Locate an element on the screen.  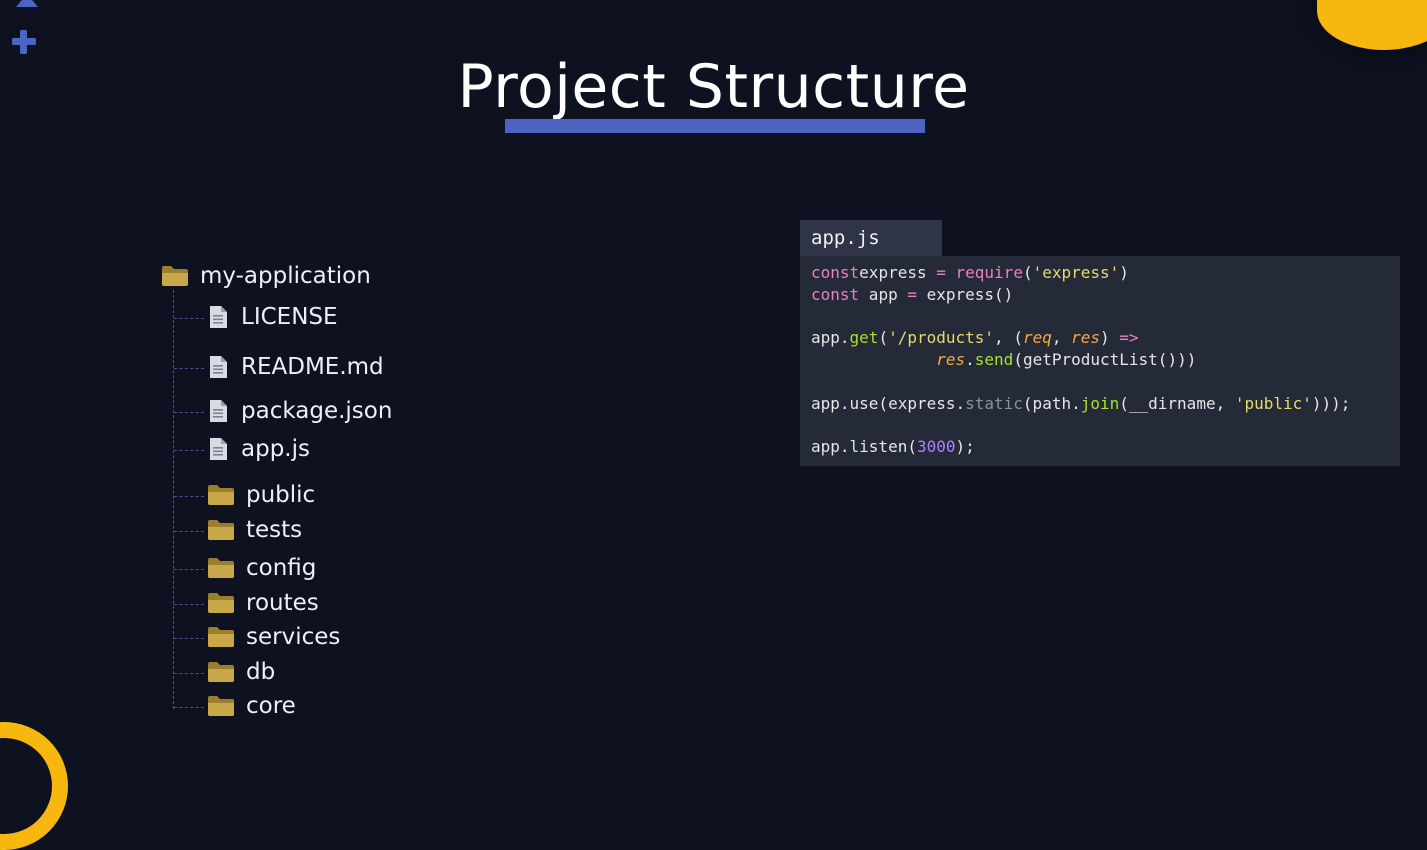
code-line: res.send(getProductList())) is located at coordinates (1066, 360).